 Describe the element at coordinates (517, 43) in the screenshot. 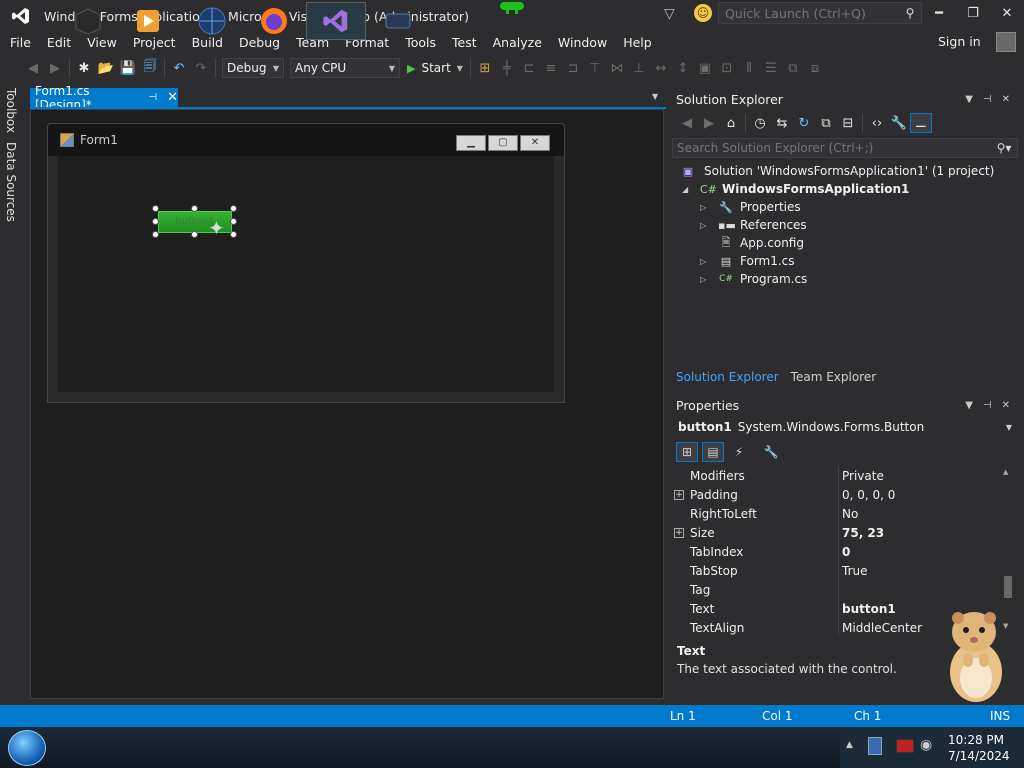

I see `menu-analyze: Analyze` at that location.